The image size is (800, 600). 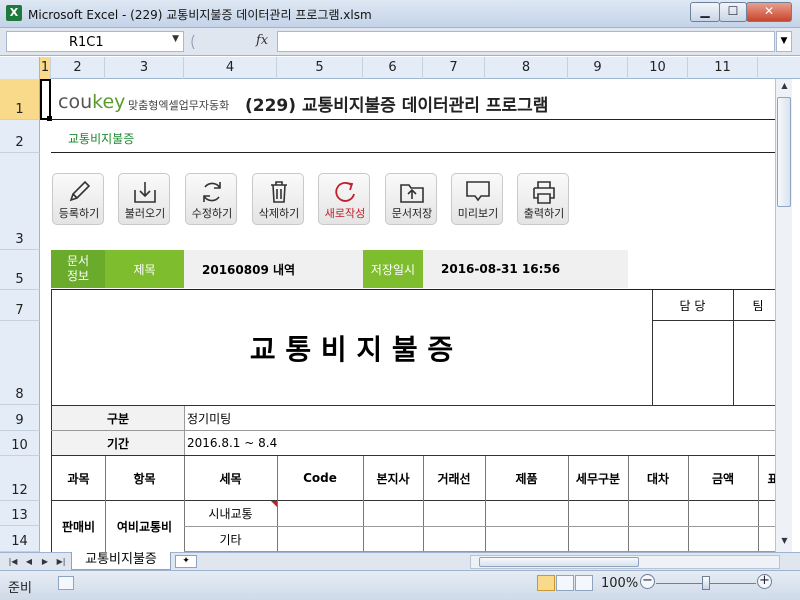 I want to click on saved-label: 저장일시, so click(x=393, y=269).